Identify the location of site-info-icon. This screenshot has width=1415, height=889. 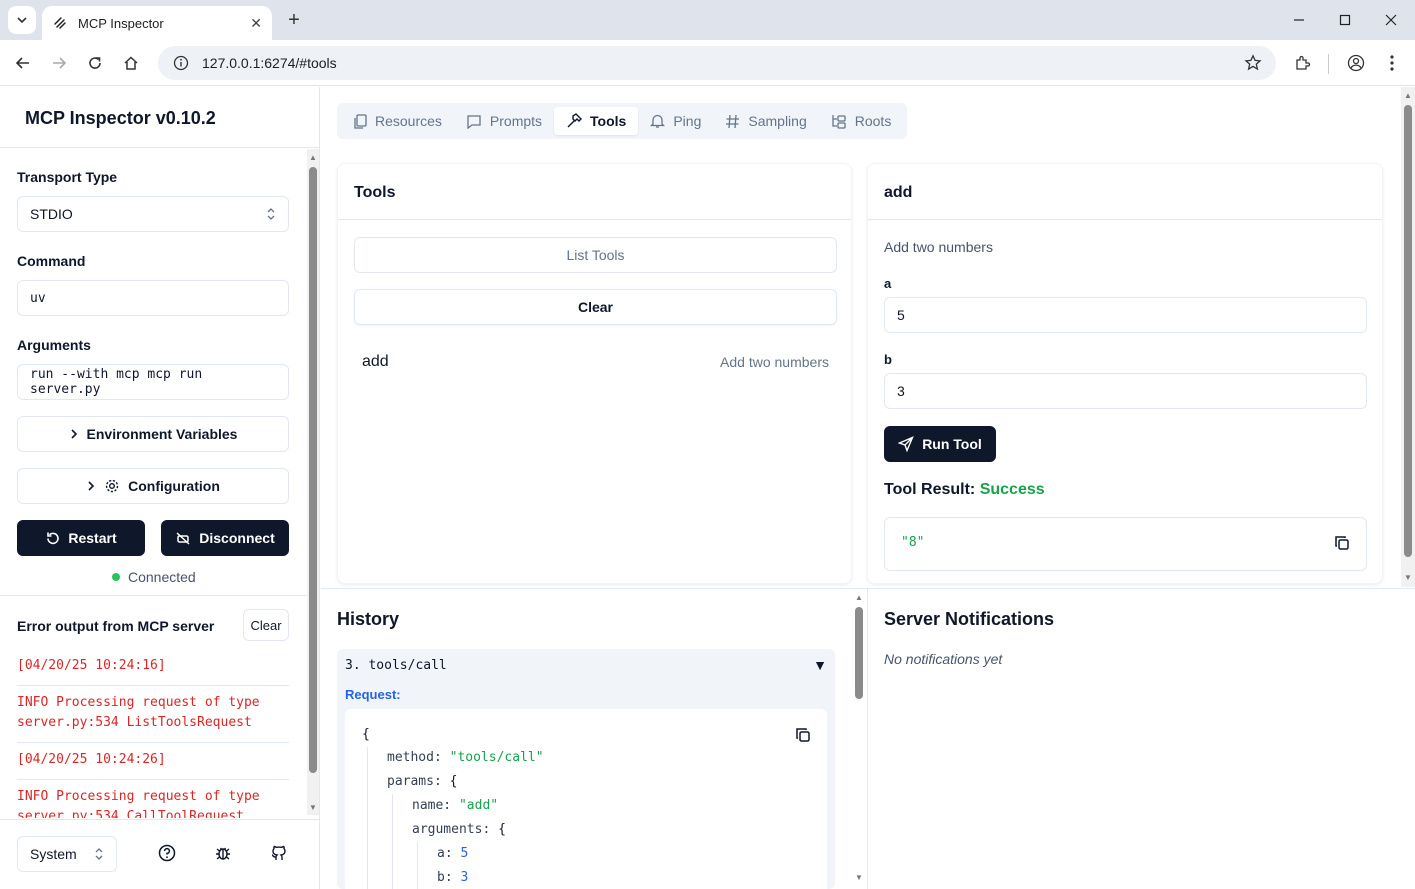
(181, 63).